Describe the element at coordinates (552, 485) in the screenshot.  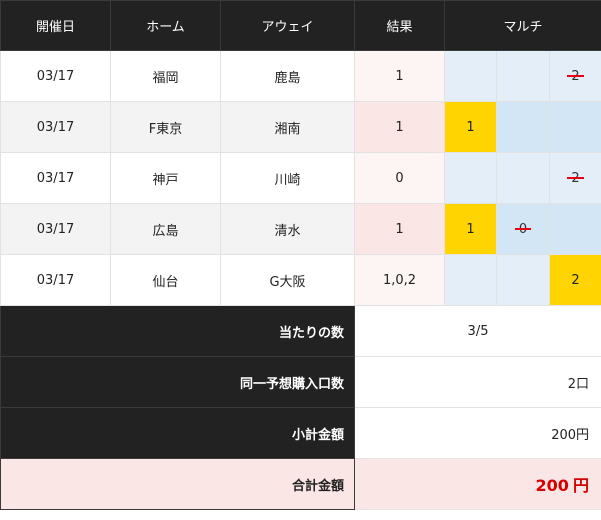
I see `total-value: 200` at that location.